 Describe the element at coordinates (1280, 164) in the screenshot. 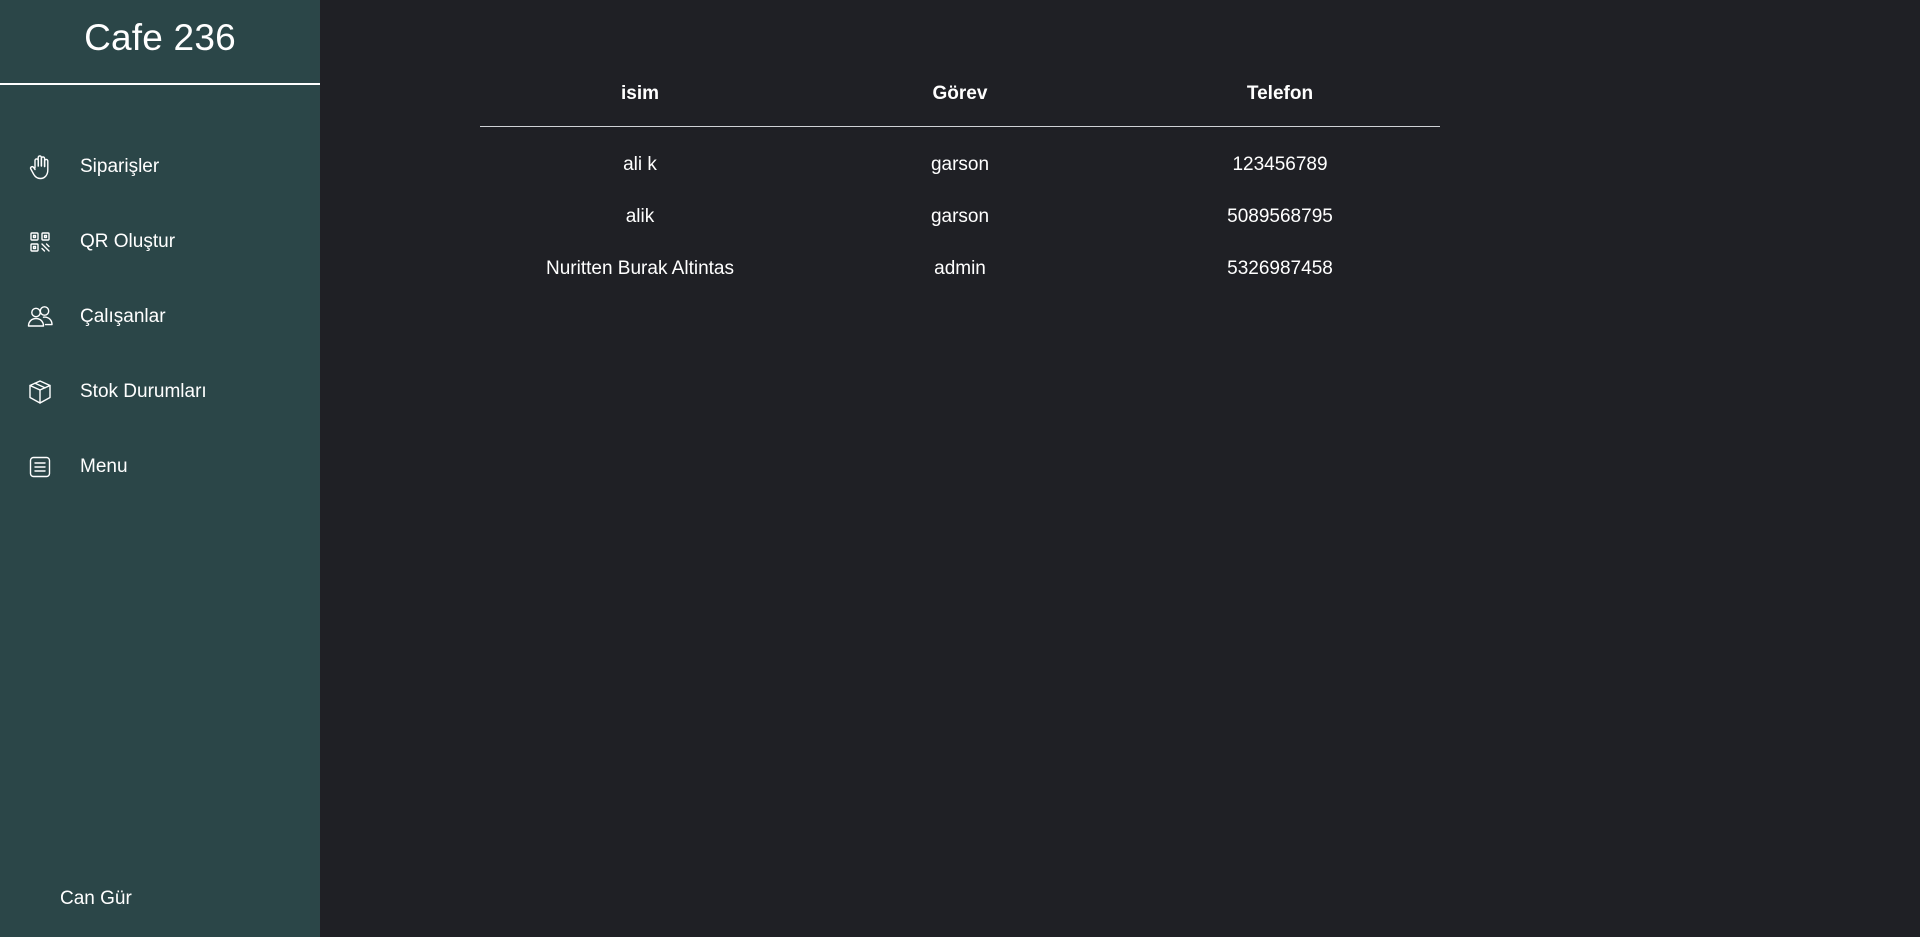

I see `cell-phone: 123456789` at that location.